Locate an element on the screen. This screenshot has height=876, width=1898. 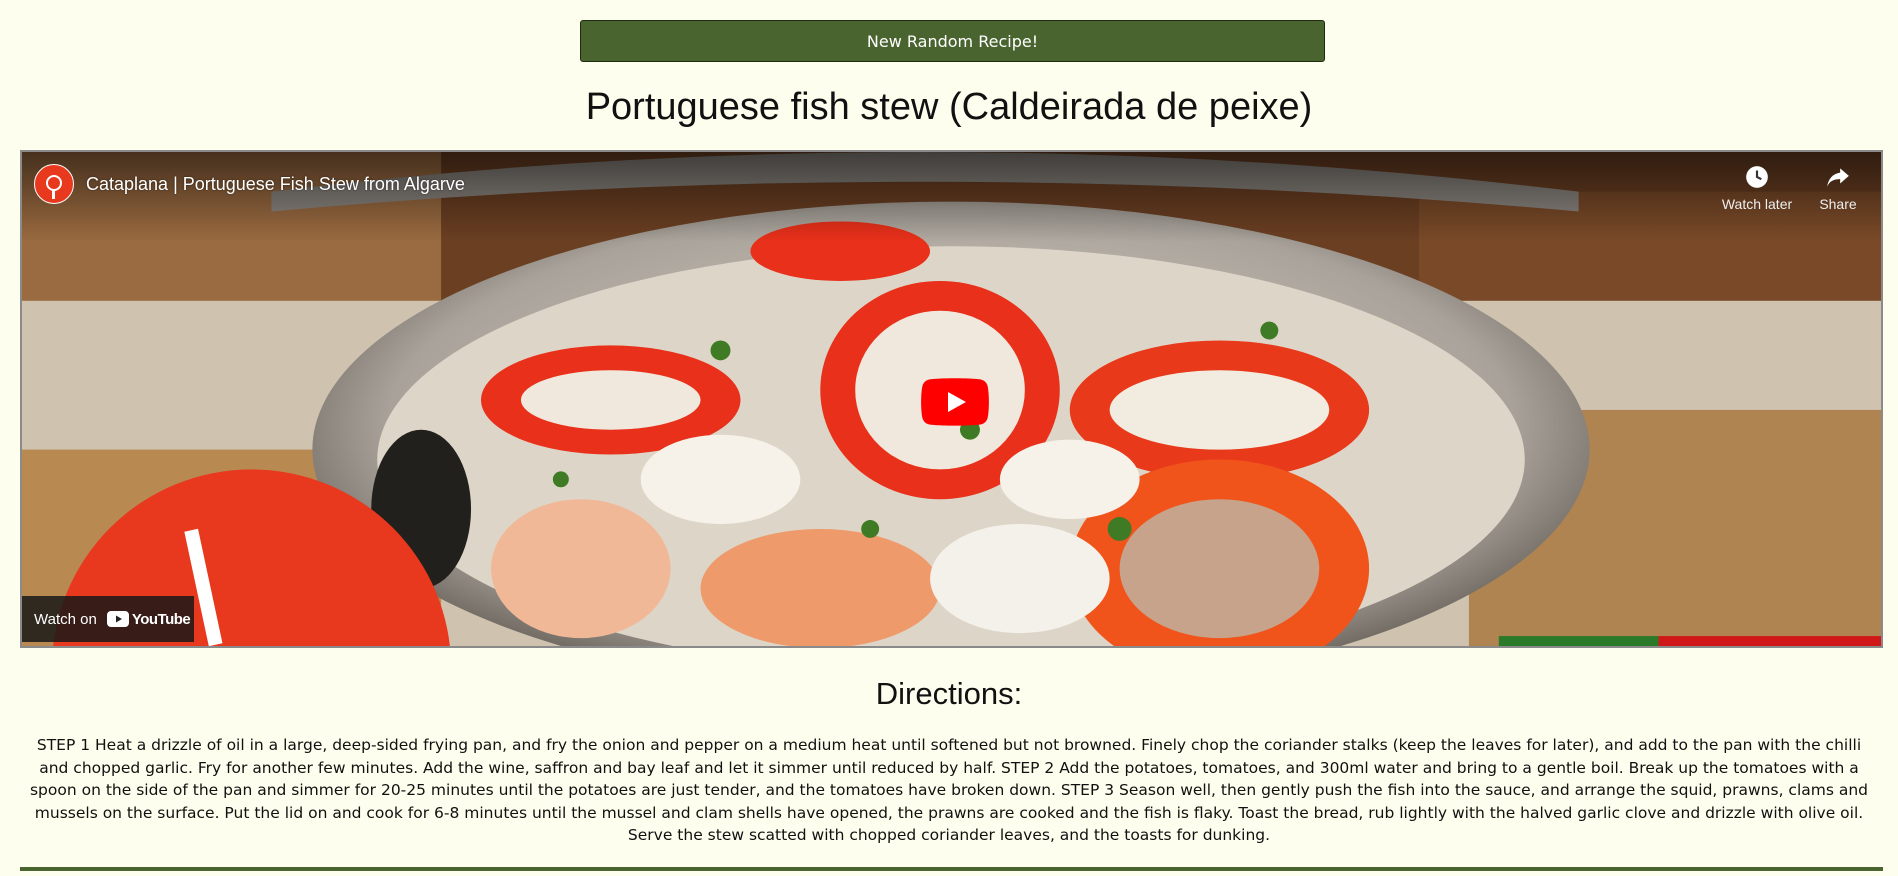
play-icon is located at coordinates (955, 402).